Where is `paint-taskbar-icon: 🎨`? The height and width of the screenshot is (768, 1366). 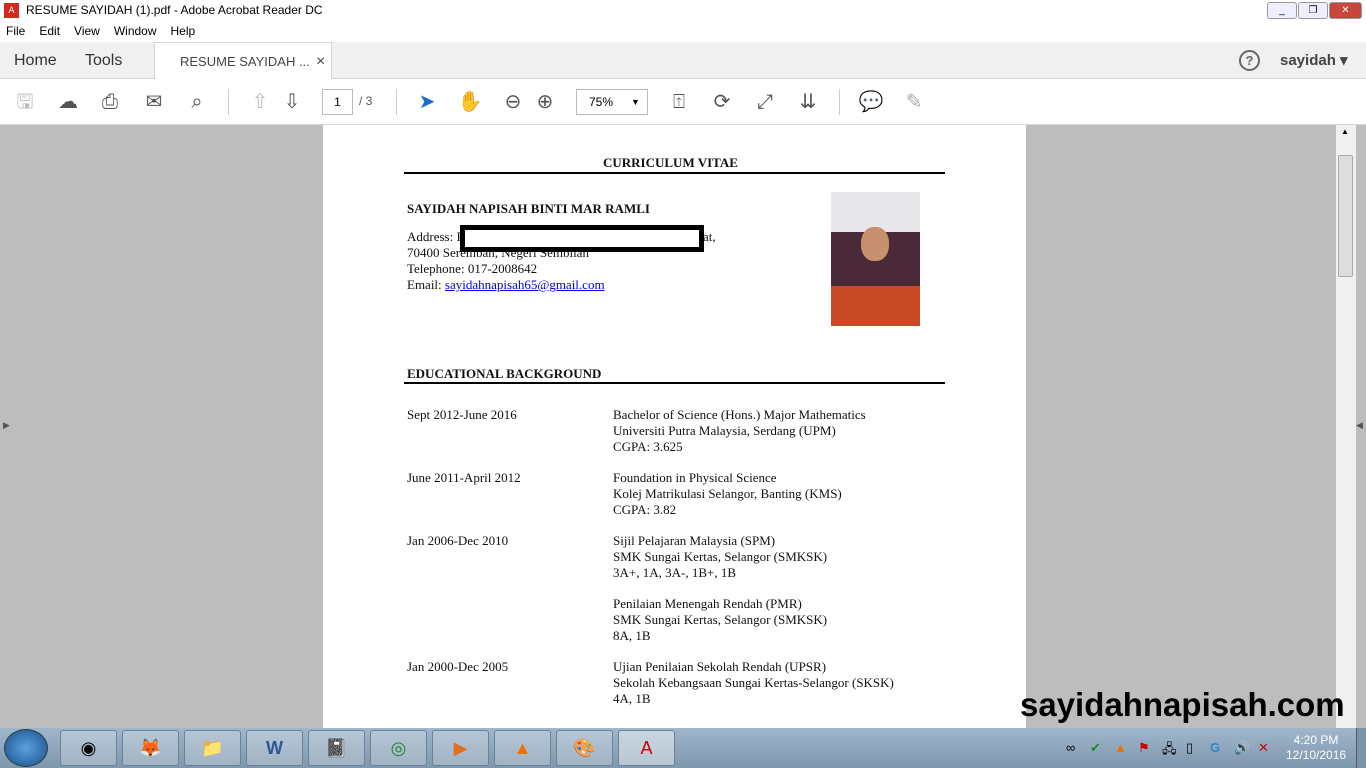
paint-taskbar-icon: 🎨 is located at coordinates (584, 748).